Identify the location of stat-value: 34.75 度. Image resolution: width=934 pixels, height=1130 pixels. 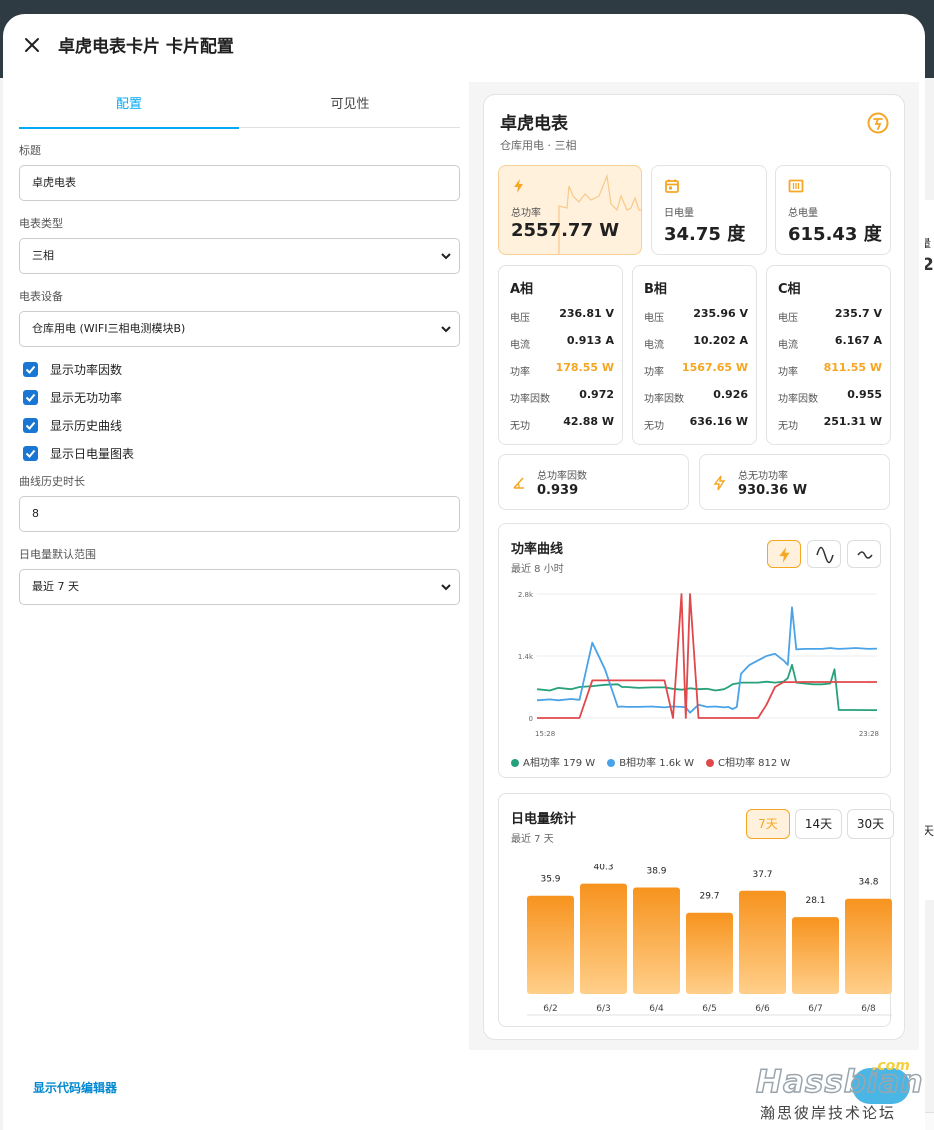
(705, 234).